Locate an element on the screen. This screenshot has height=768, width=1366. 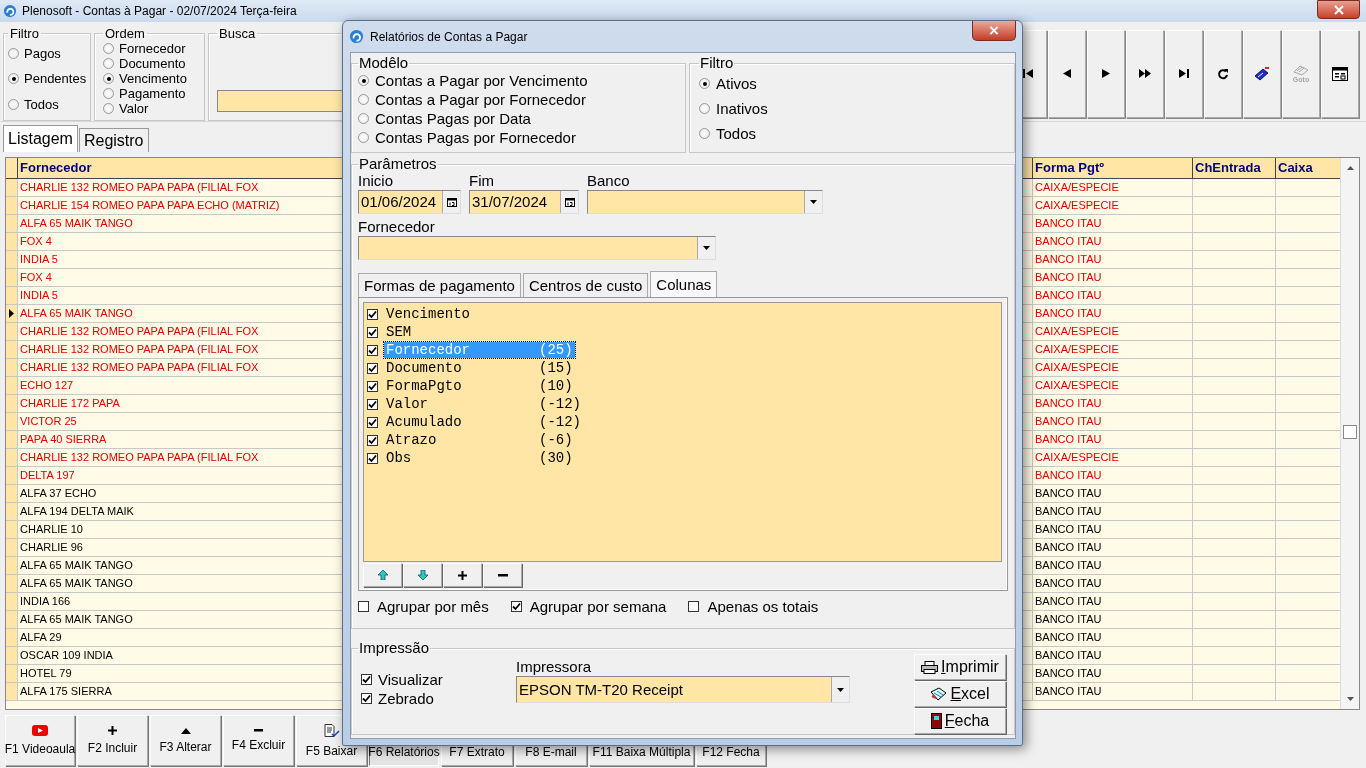
radio-button: Contas Pagas por Data is located at coordinates (518, 118).